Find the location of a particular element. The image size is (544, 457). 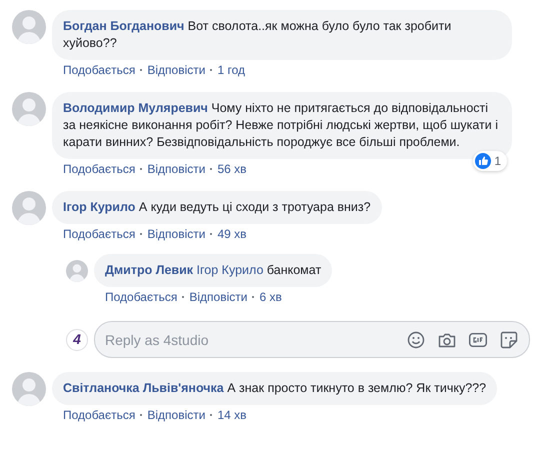

like-icon is located at coordinates (483, 161).